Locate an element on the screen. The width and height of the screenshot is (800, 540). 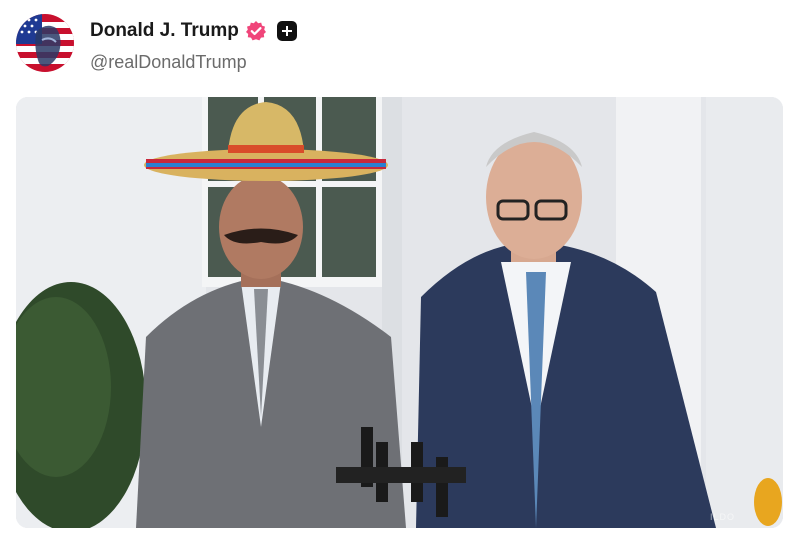
media-watermark: ILDO is located at coordinates (722, 517).